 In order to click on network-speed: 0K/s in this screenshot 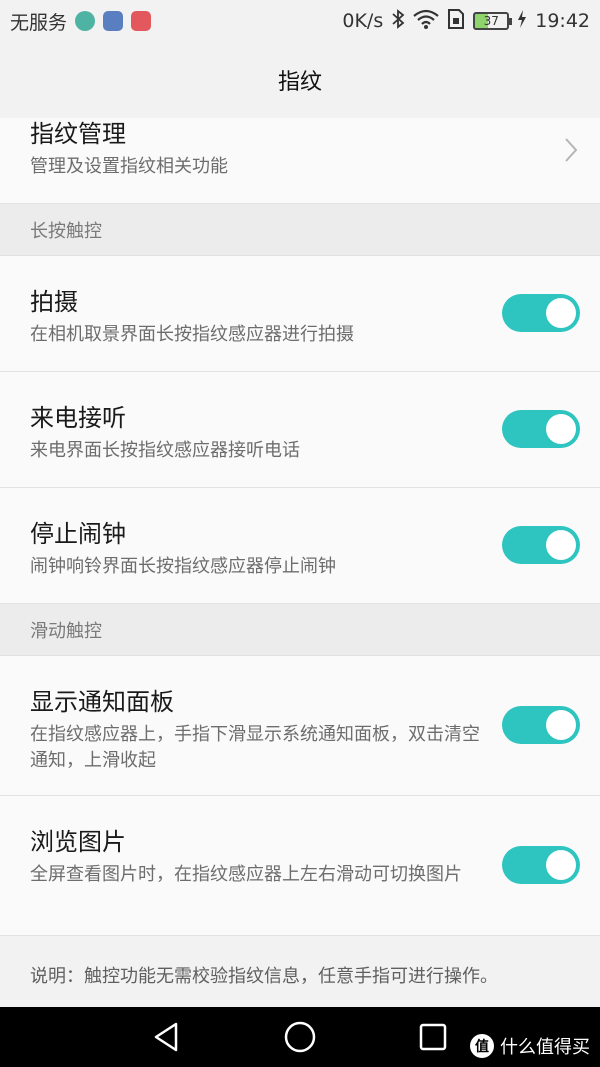, I will do `click(363, 21)`.